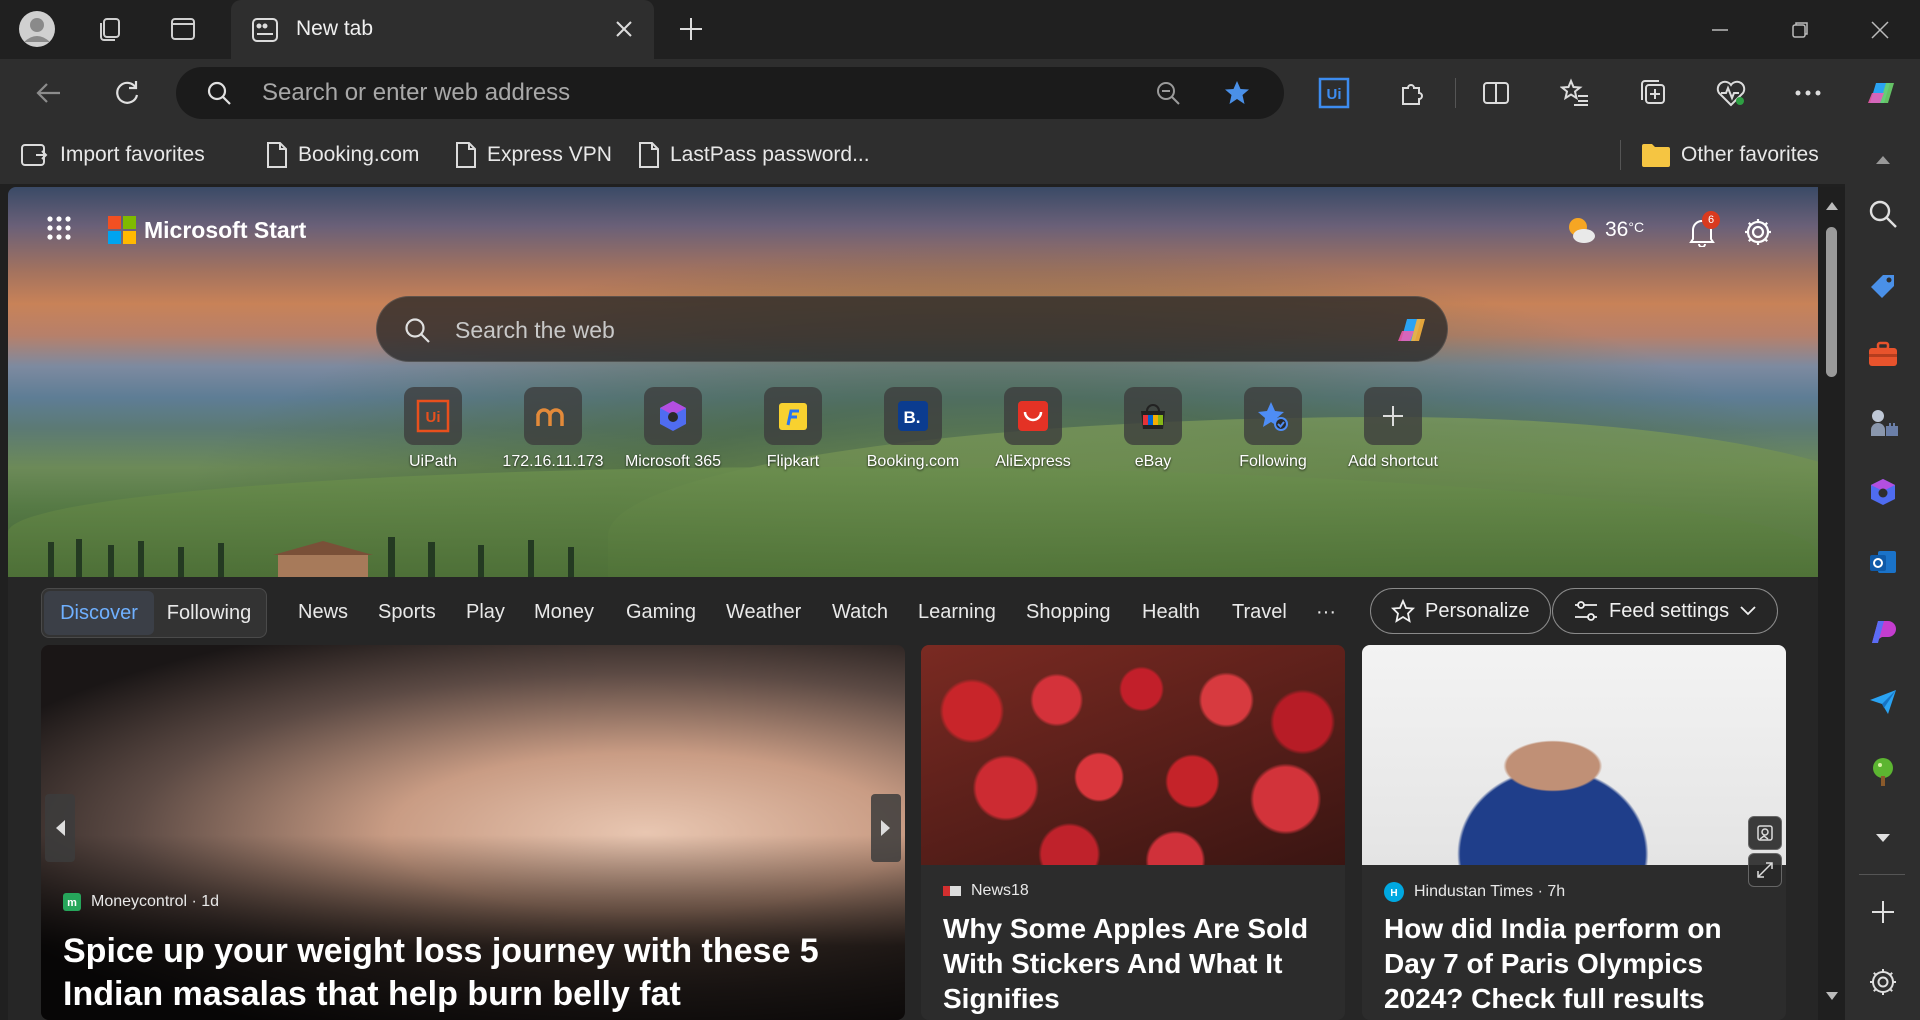 This screenshot has height=1020, width=1920. Describe the element at coordinates (183, 29) in the screenshot. I see `tab-actions-icon` at that location.